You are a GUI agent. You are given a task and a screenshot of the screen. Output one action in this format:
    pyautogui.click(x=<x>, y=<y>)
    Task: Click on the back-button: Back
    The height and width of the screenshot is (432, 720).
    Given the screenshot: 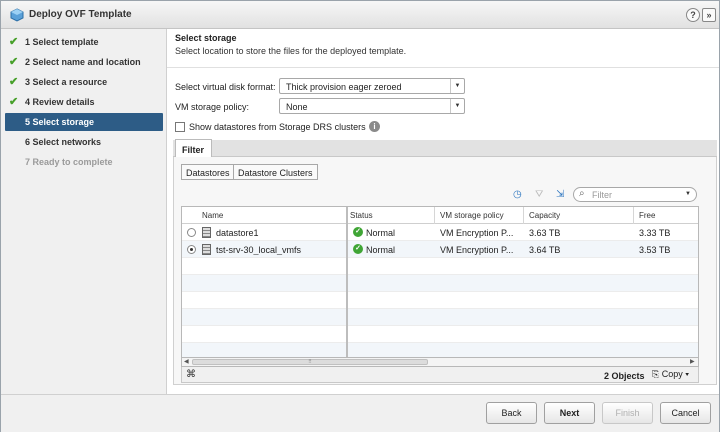 What is the action you would take?
    pyautogui.click(x=511, y=413)
    